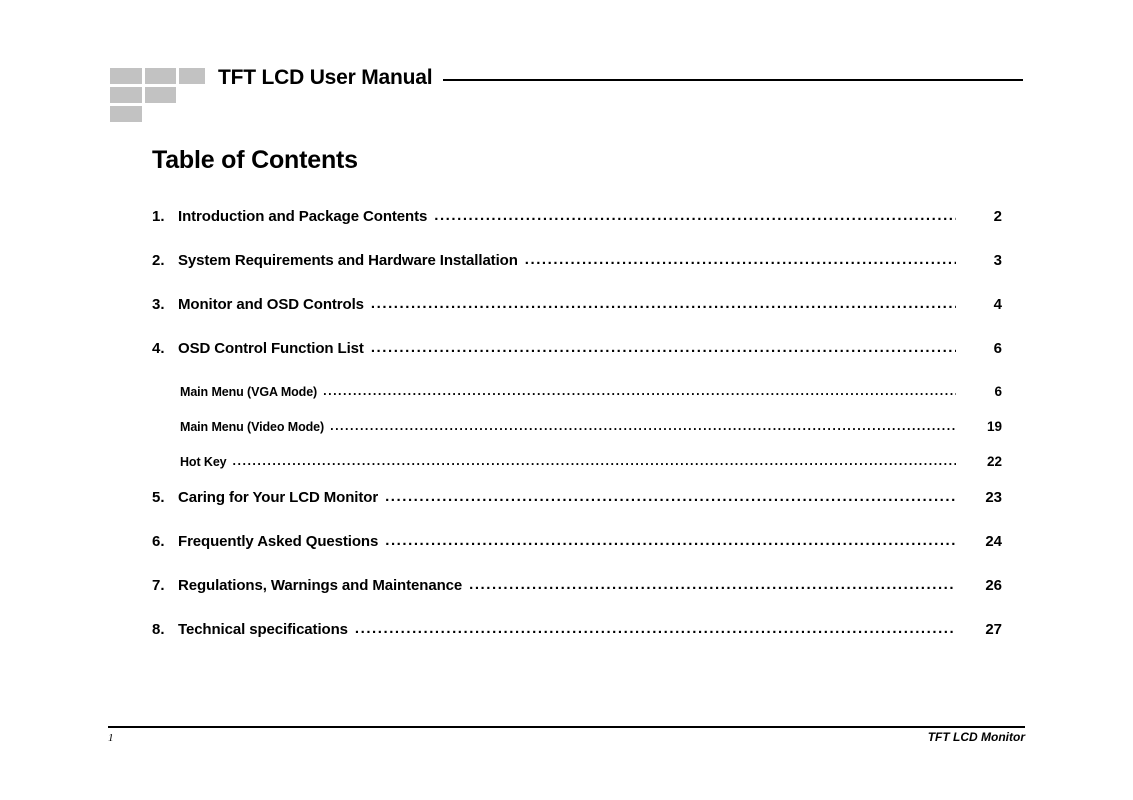  I want to click on toc-entry-page-number: 23, so click(993, 497).